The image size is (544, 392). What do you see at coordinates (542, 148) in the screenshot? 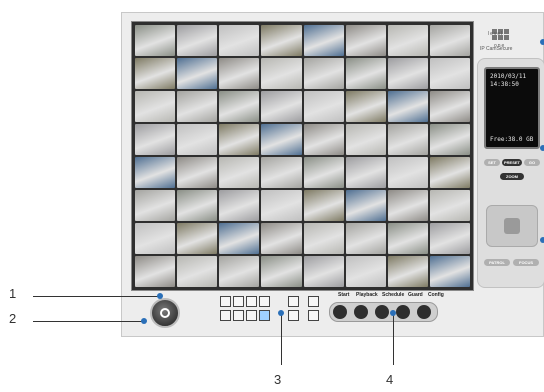
I see `callout-screen-dot` at bounding box center [542, 148].